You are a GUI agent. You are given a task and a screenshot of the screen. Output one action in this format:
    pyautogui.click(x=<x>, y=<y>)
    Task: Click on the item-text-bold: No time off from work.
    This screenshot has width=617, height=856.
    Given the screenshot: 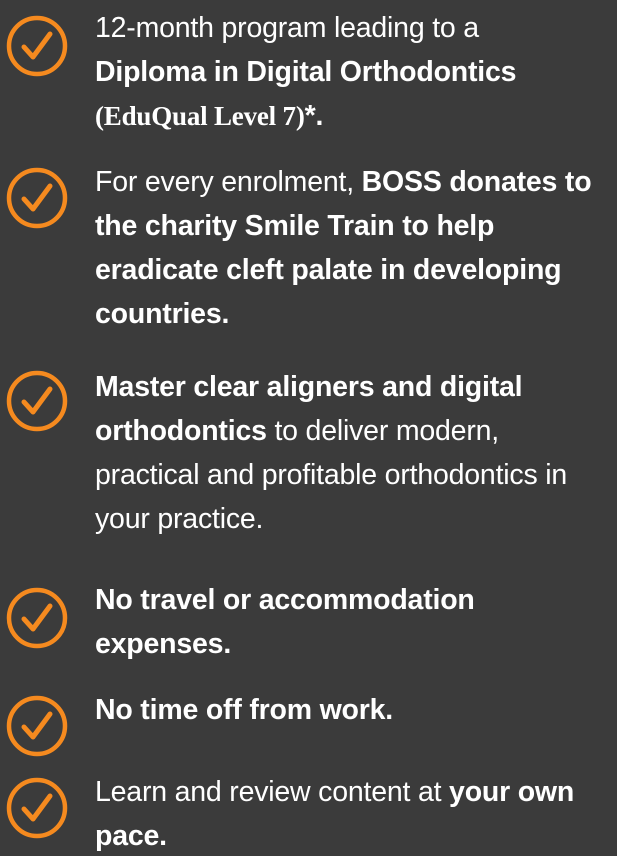 What is the action you would take?
    pyautogui.click(x=244, y=710)
    